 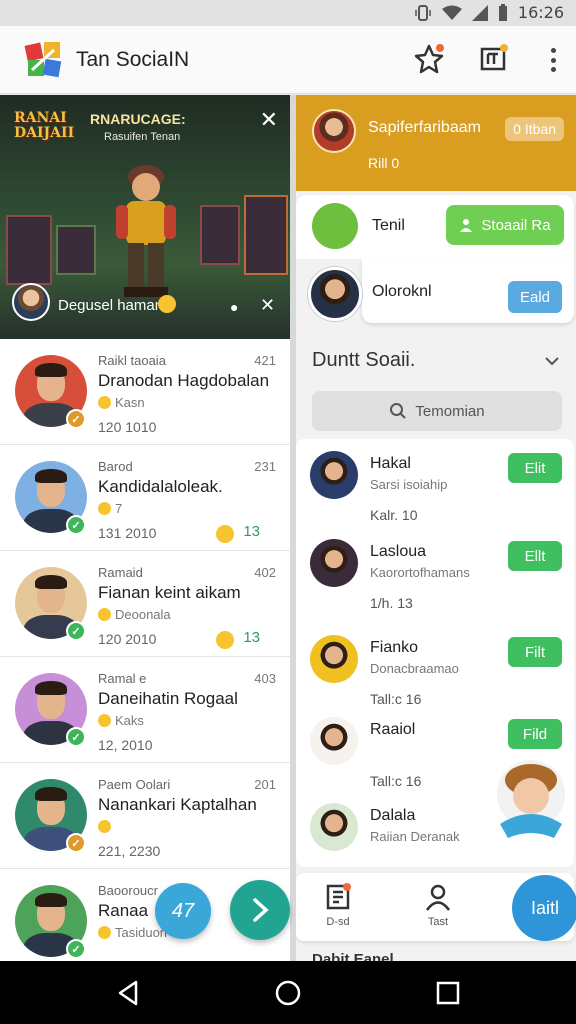 What do you see at coordinates (448, 993) in the screenshot?
I see `recents-icon` at bounding box center [448, 993].